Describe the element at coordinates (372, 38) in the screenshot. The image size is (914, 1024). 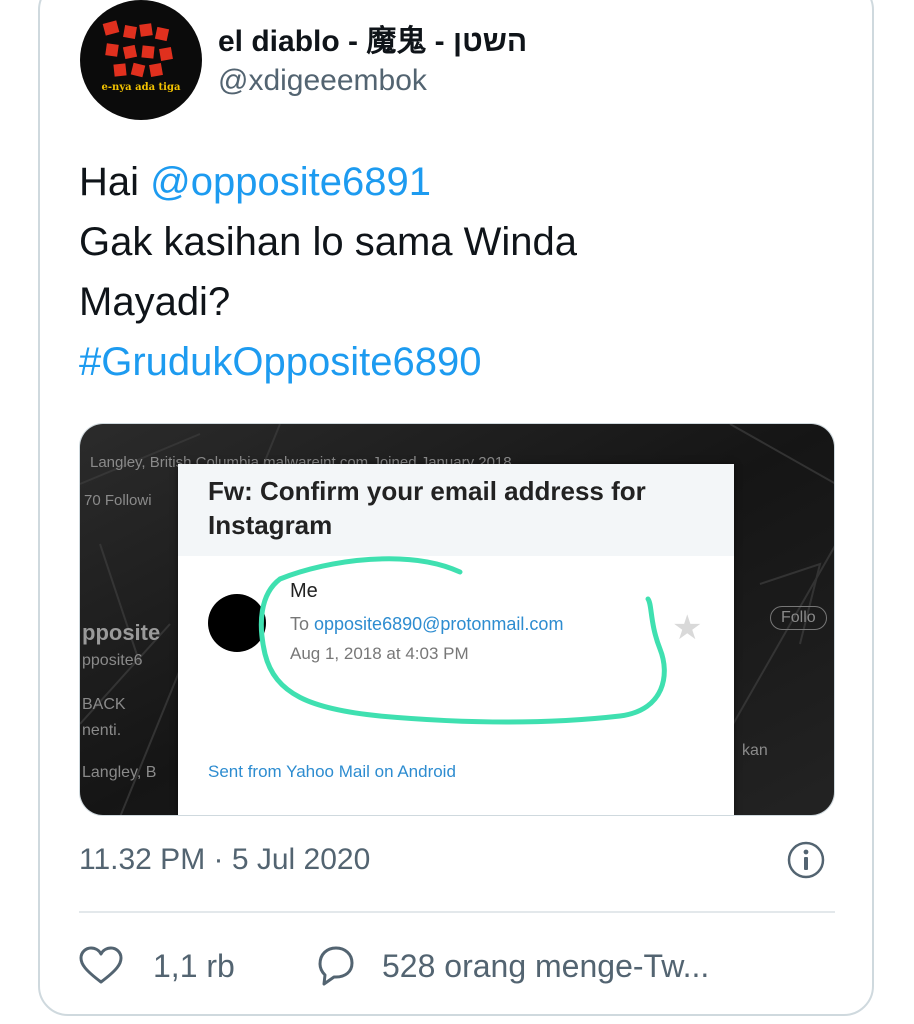
I see `author-display-name: el diablo - 魔鬼 - השטן` at that location.